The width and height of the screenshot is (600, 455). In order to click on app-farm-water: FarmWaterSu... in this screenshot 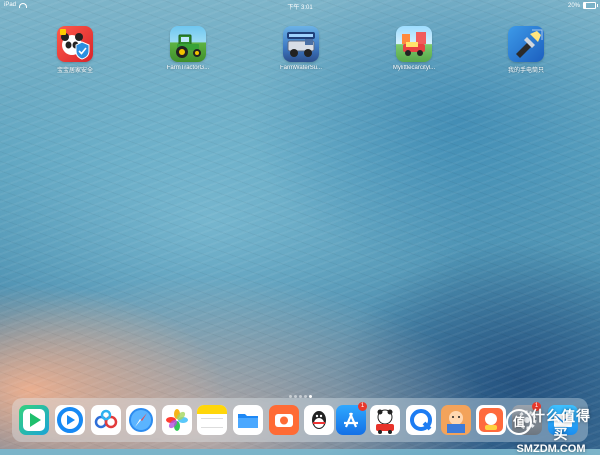, I will do `click(301, 48)`.